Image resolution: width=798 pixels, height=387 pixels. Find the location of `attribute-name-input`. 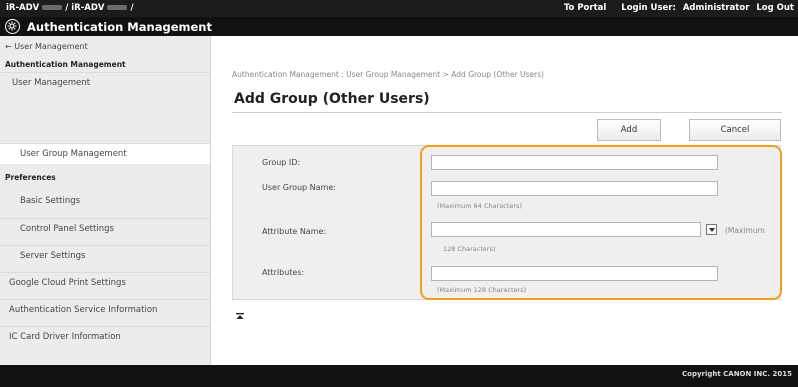

attribute-name-input is located at coordinates (566, 229).